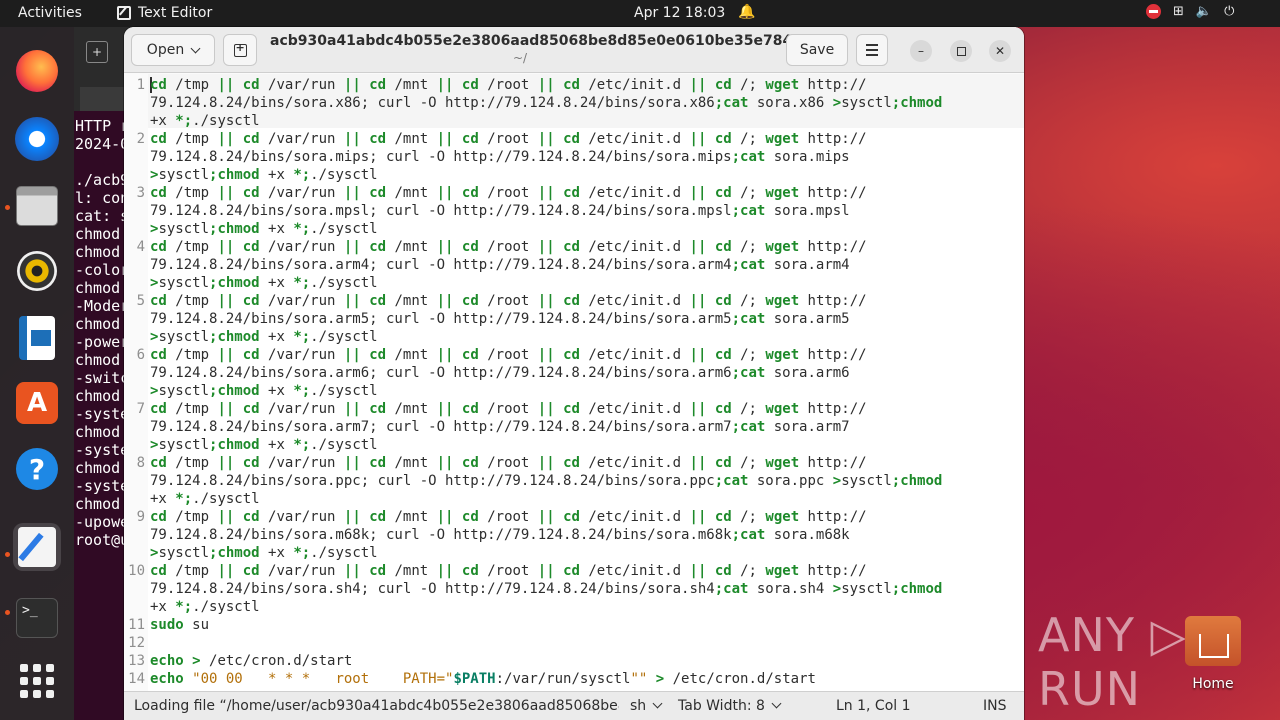 The height and width of the screenshot is (720, 1280). I want to click on clock: Apr 12 18:03, so click(679, 13).